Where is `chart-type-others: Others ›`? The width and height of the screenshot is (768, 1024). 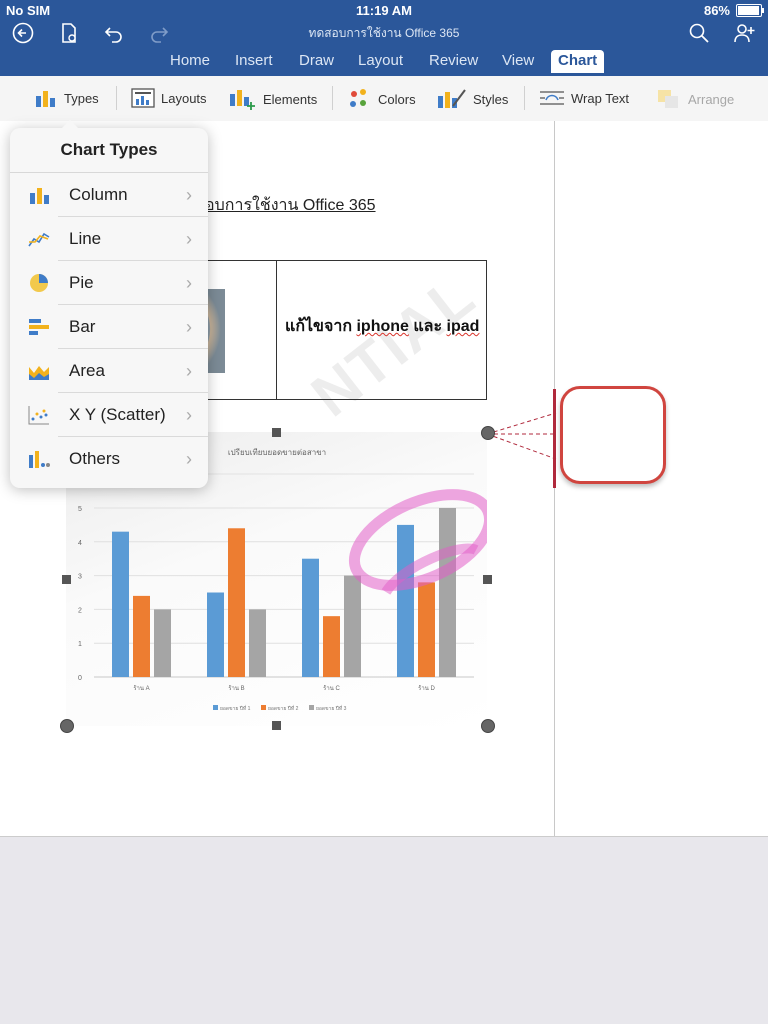 chart-type-others: Others › is located at coordinates (109, 459).